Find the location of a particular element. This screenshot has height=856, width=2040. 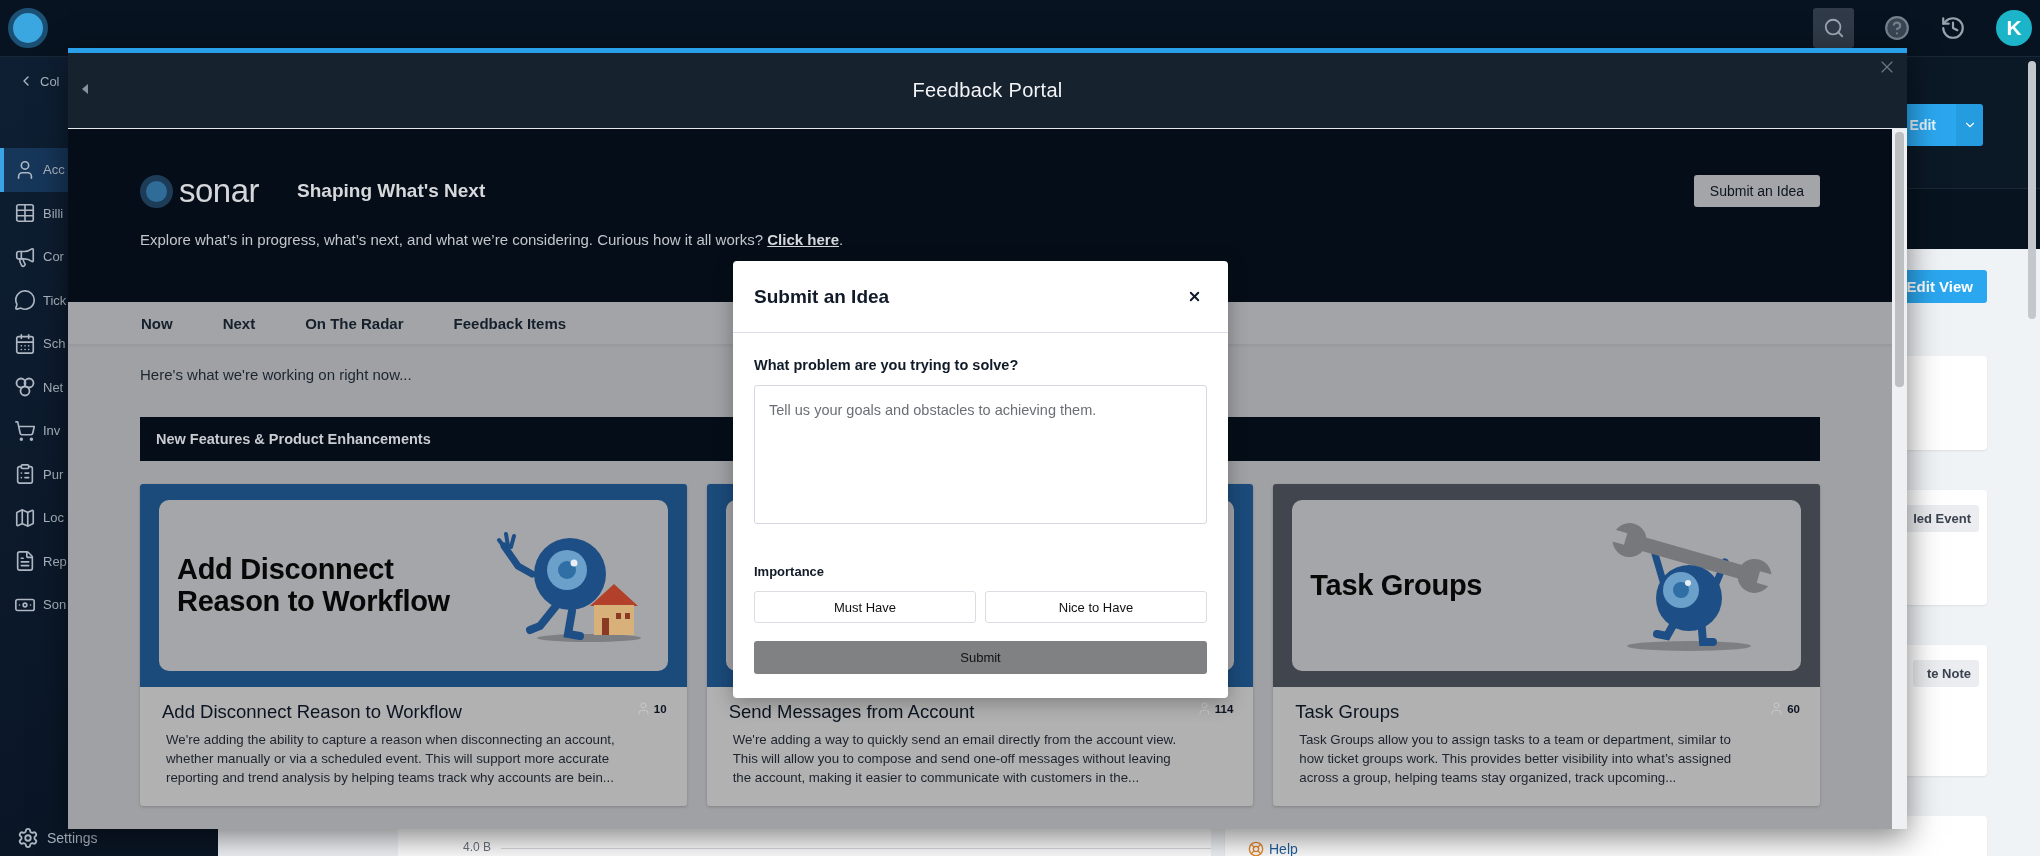

question-label: What problem are you trying to solve? is located at coordinates (887, 365).